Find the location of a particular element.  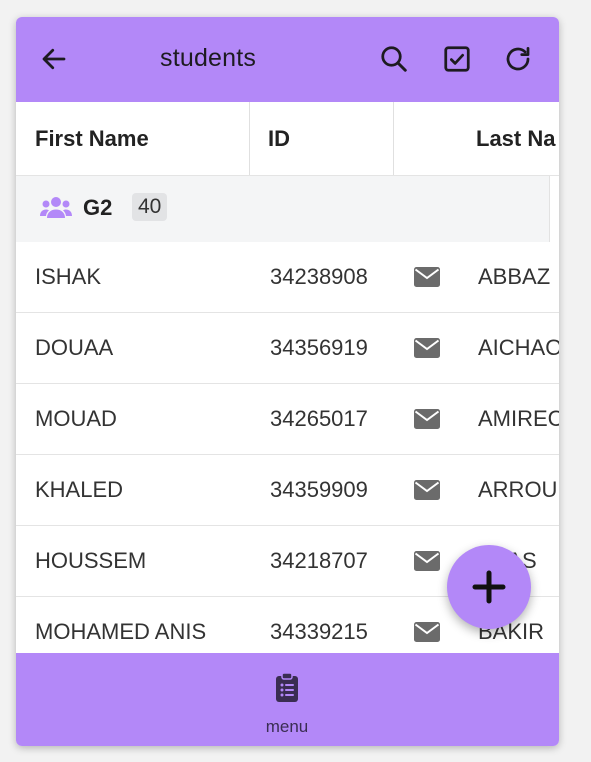

arrow-left-icon is located at coordinates (54, 59).